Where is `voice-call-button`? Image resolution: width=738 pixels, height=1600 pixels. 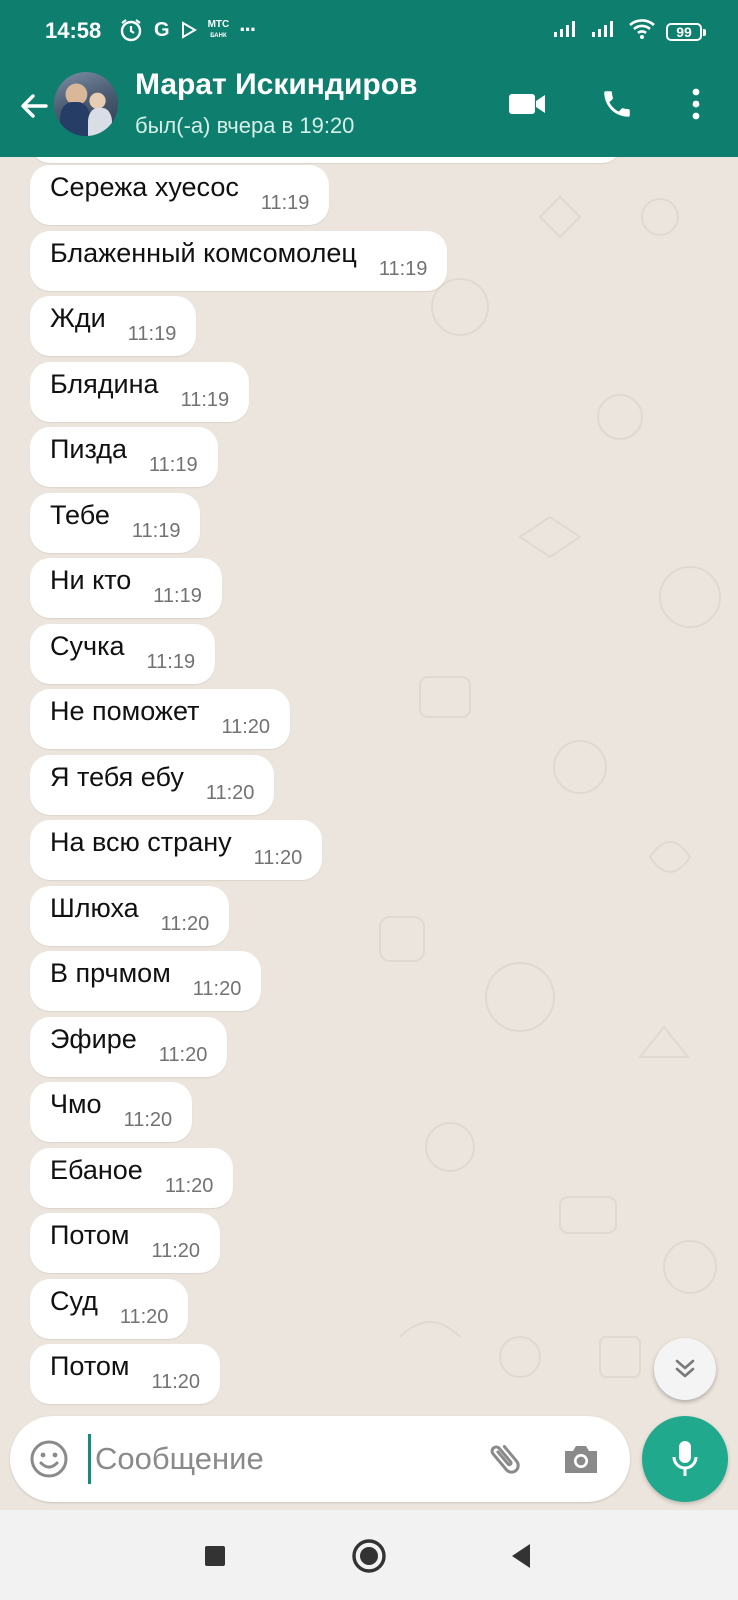 voice-call-button is located at coordinates (617, 104).